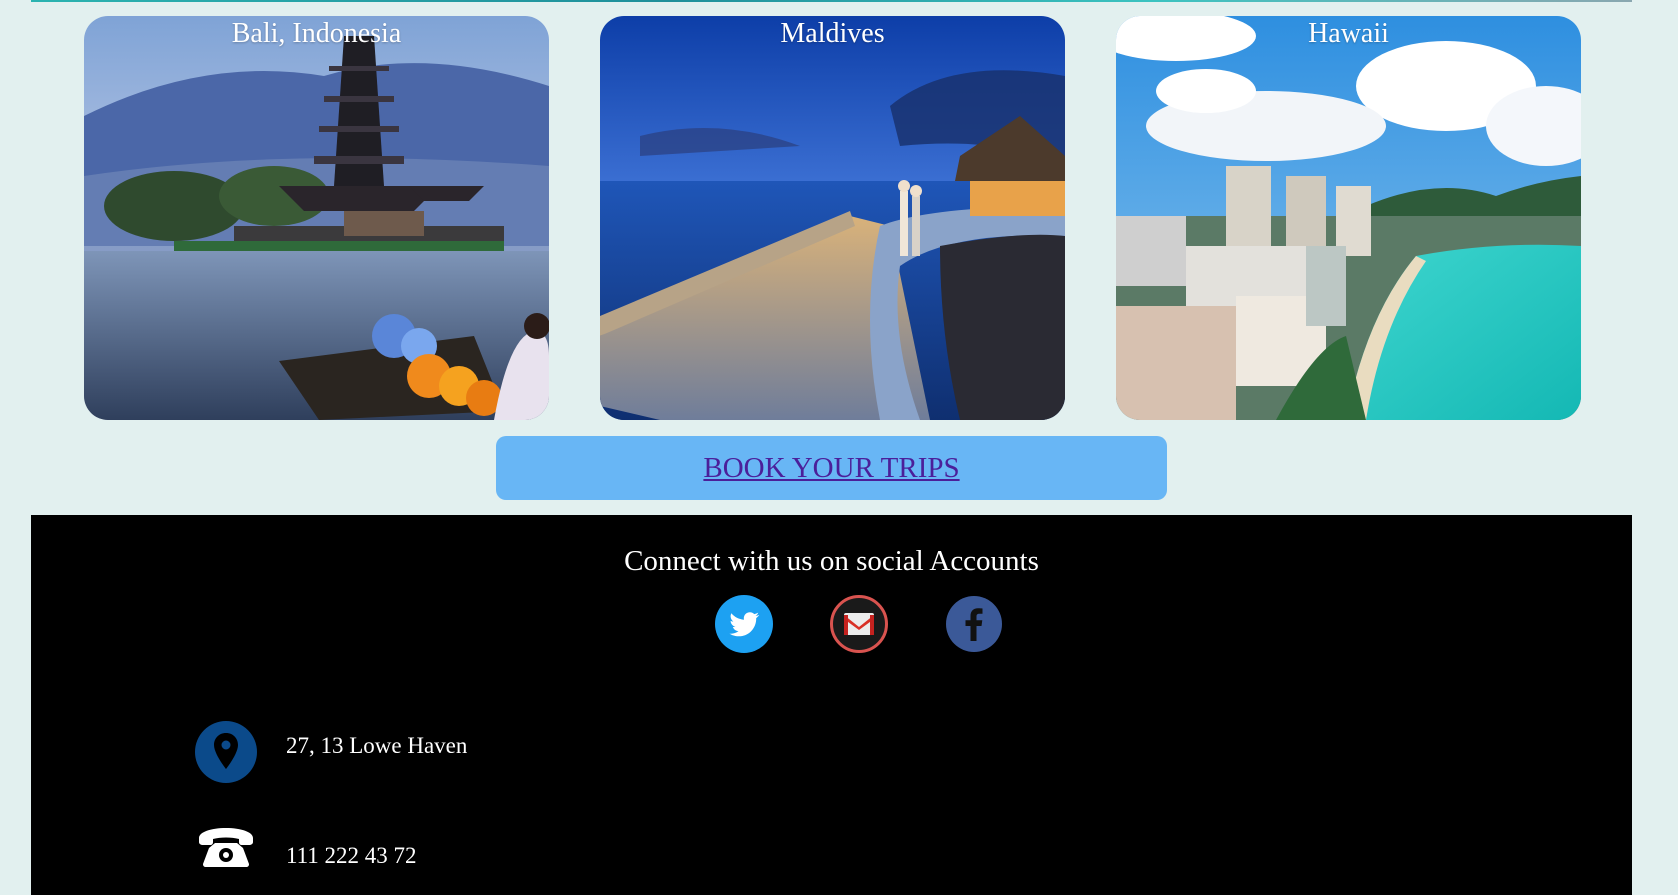 The image size is (1678, 895). I want to click on card-title: Maldives, so click(832, 33).